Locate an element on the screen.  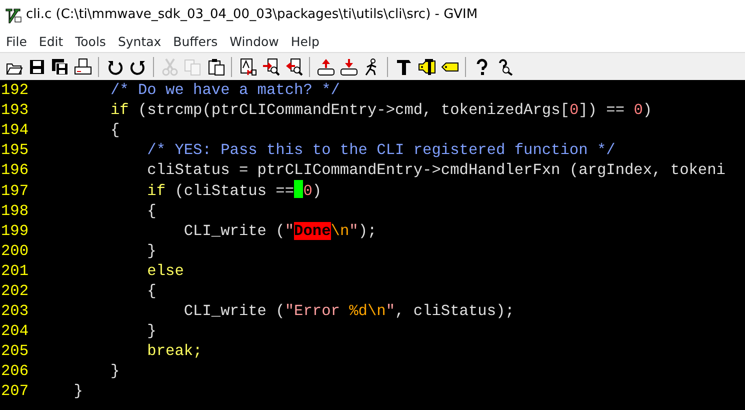
code-text: (cliStatus == is located at coordinates (234, 191).